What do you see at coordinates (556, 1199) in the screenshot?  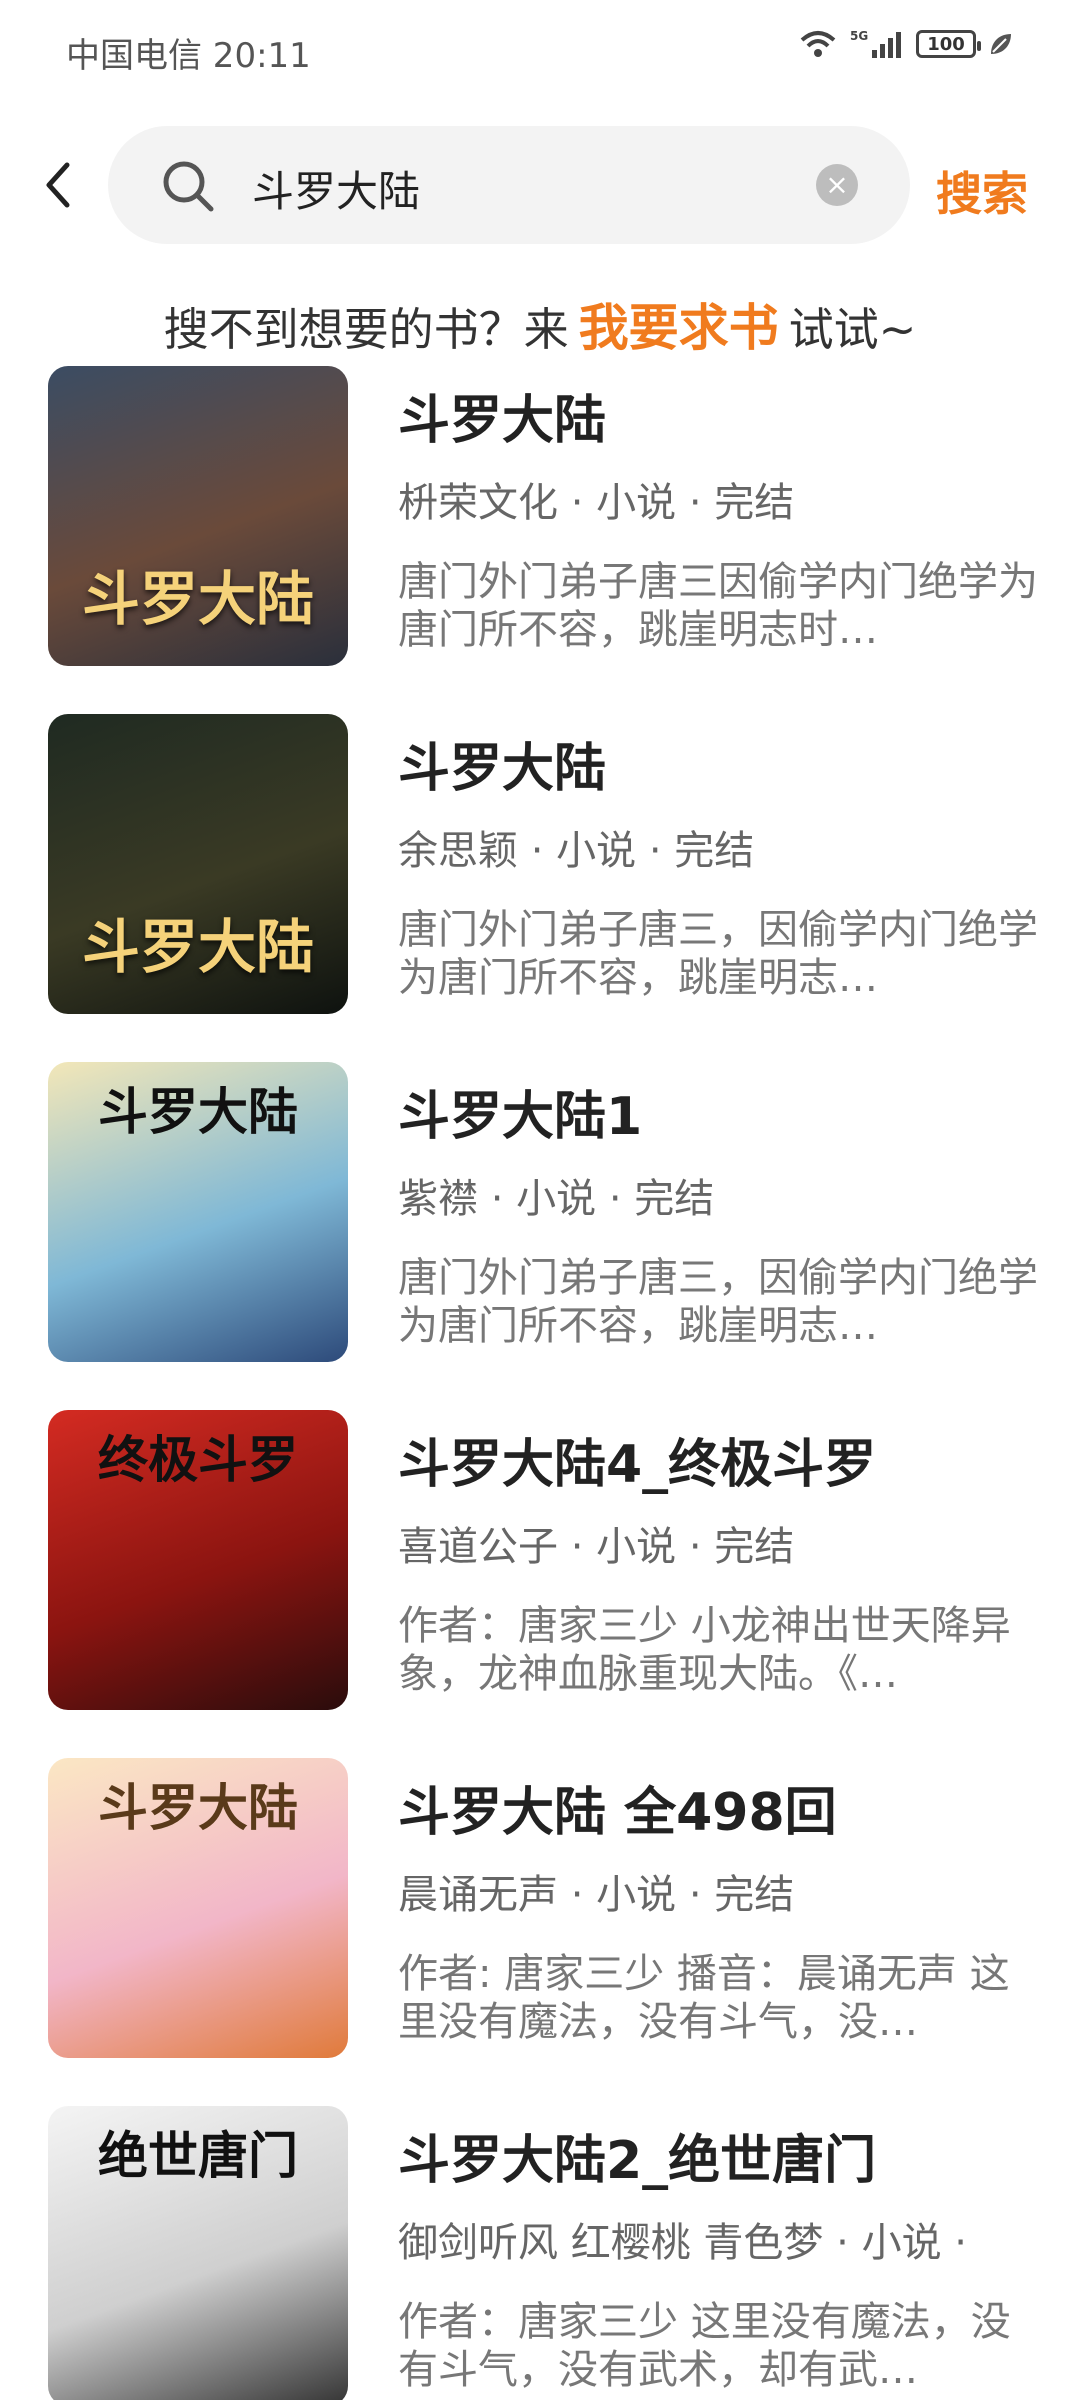 I see `book-meta: 紫襟 · 小说 · 完结` at bounding box center [556, 1199].